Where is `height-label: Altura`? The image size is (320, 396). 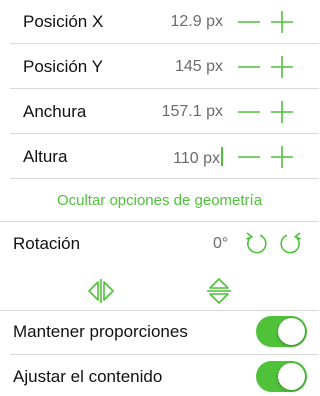 height-label: Altura is located at coordinates (45, 156).